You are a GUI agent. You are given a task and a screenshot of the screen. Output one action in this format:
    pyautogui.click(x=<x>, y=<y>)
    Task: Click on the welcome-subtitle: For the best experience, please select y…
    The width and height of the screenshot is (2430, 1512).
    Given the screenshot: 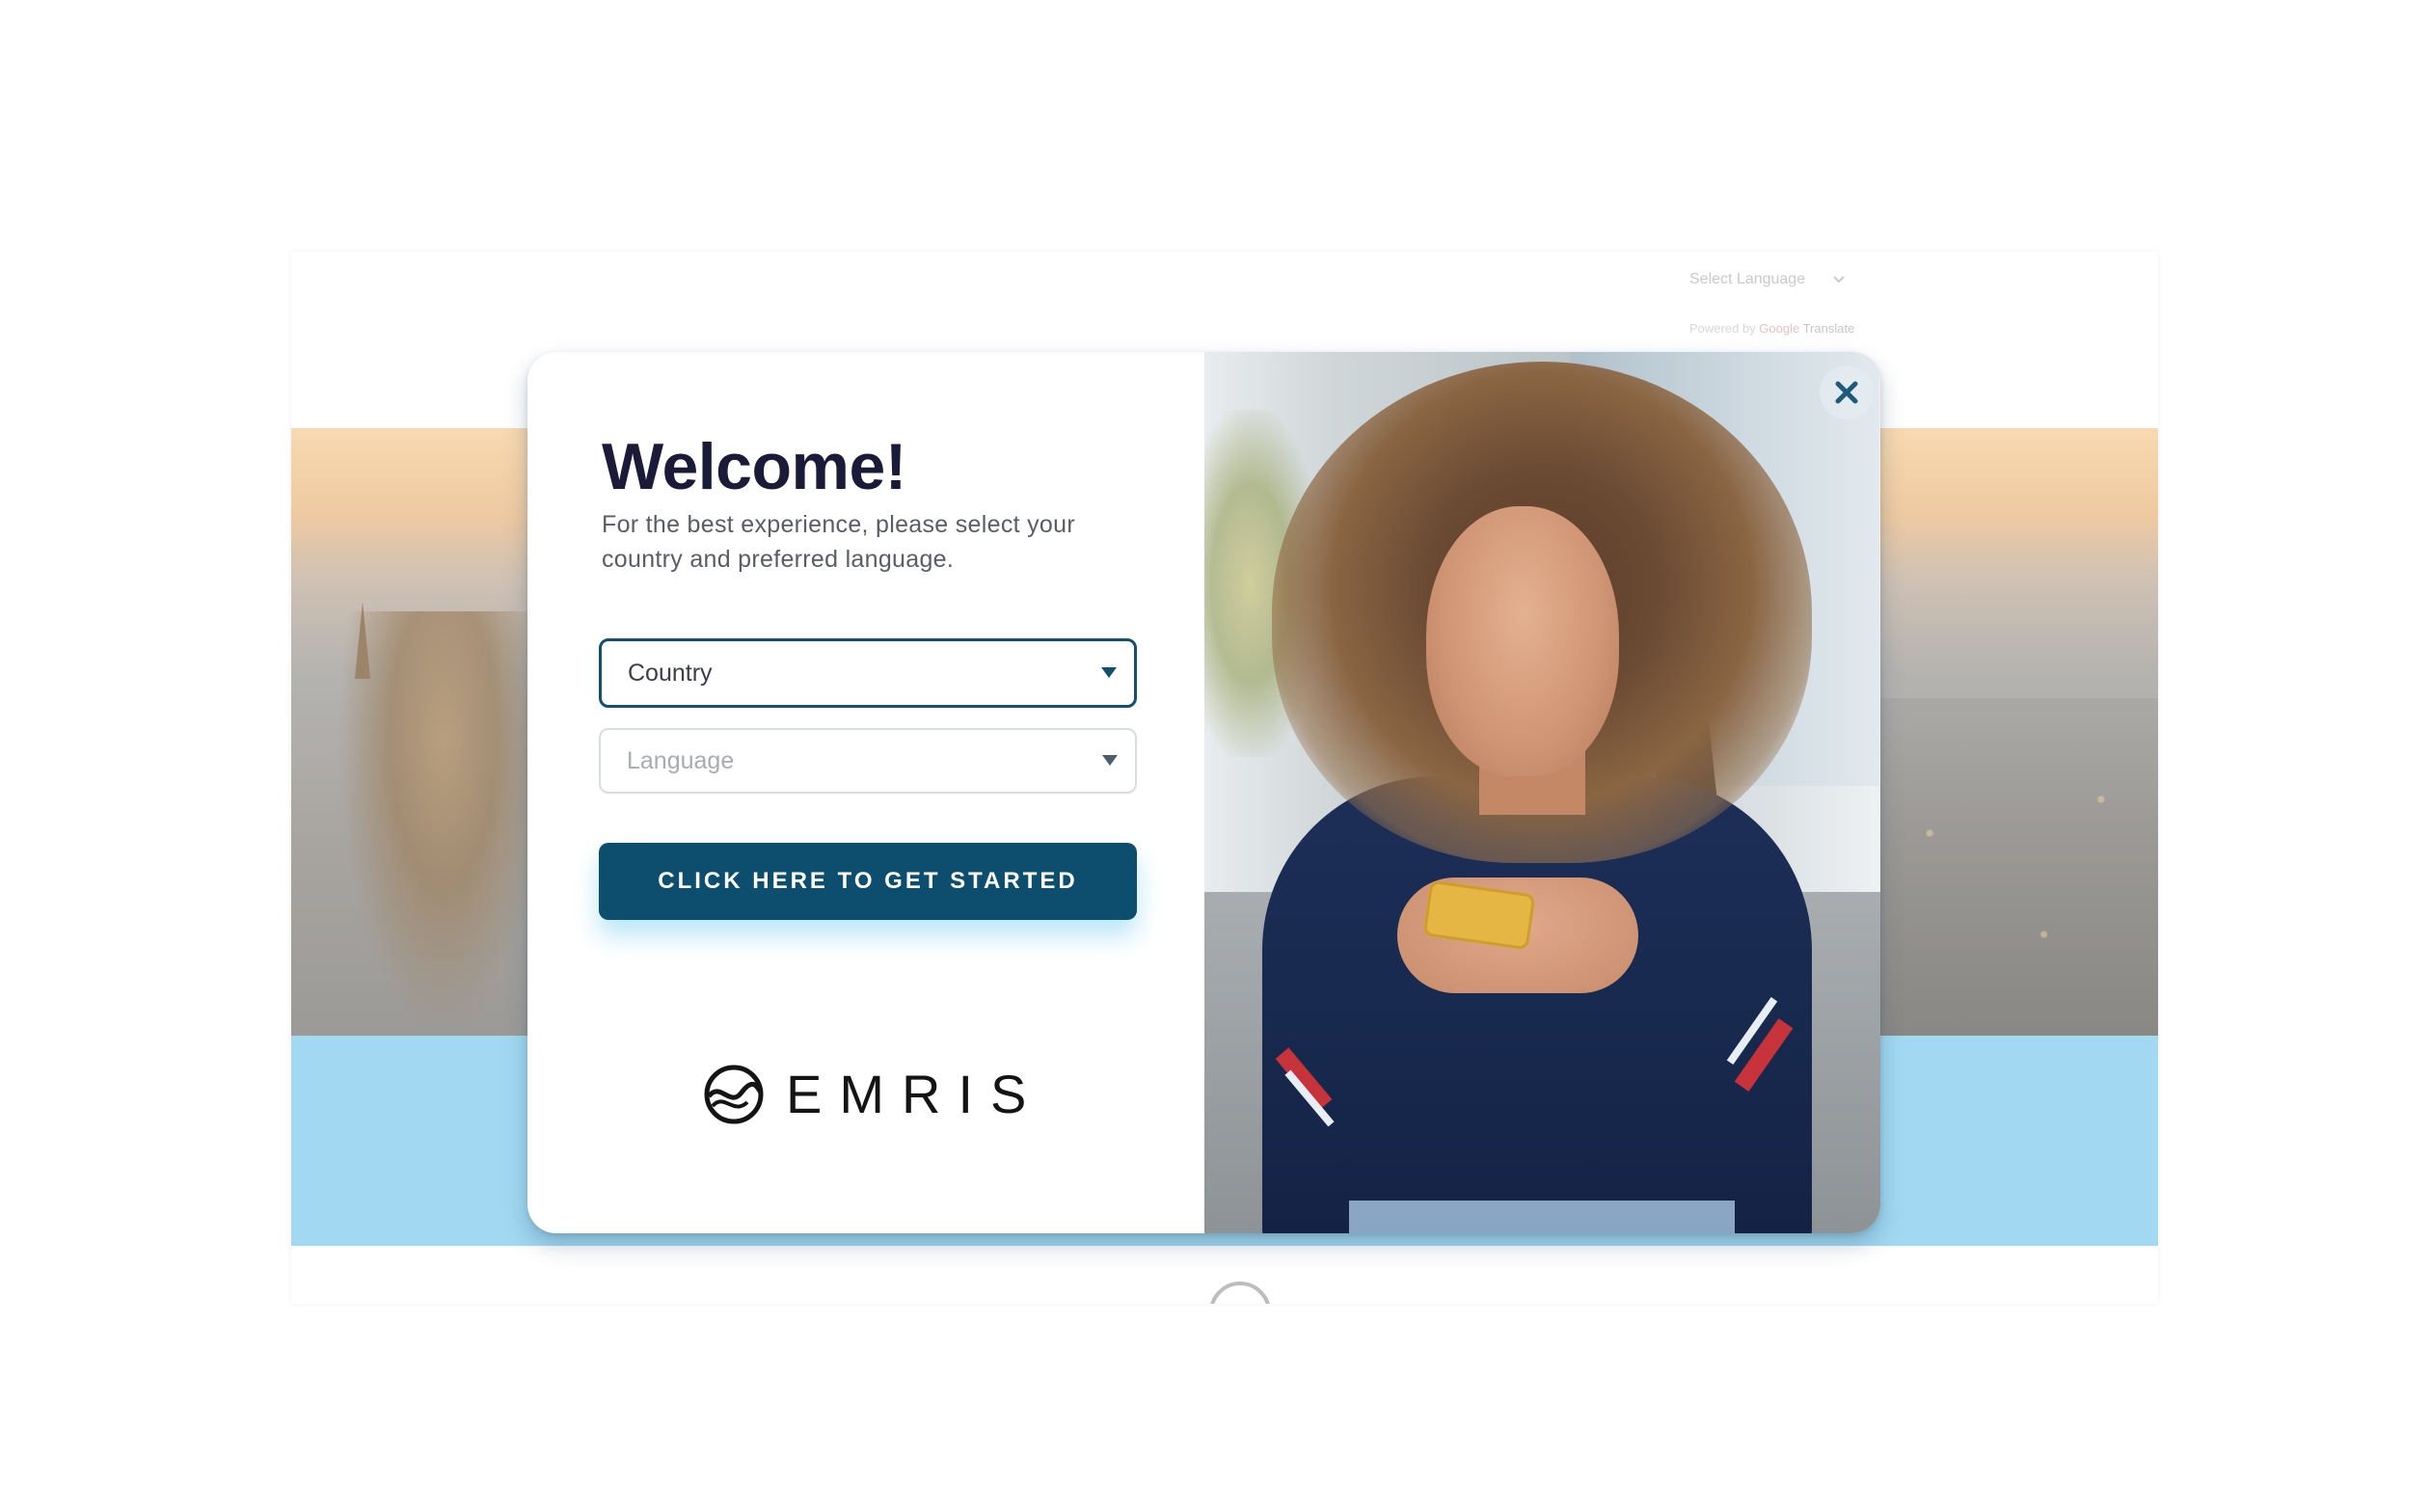 What is the action you would take?
    pyautogui.click(x=838, y=542)
    